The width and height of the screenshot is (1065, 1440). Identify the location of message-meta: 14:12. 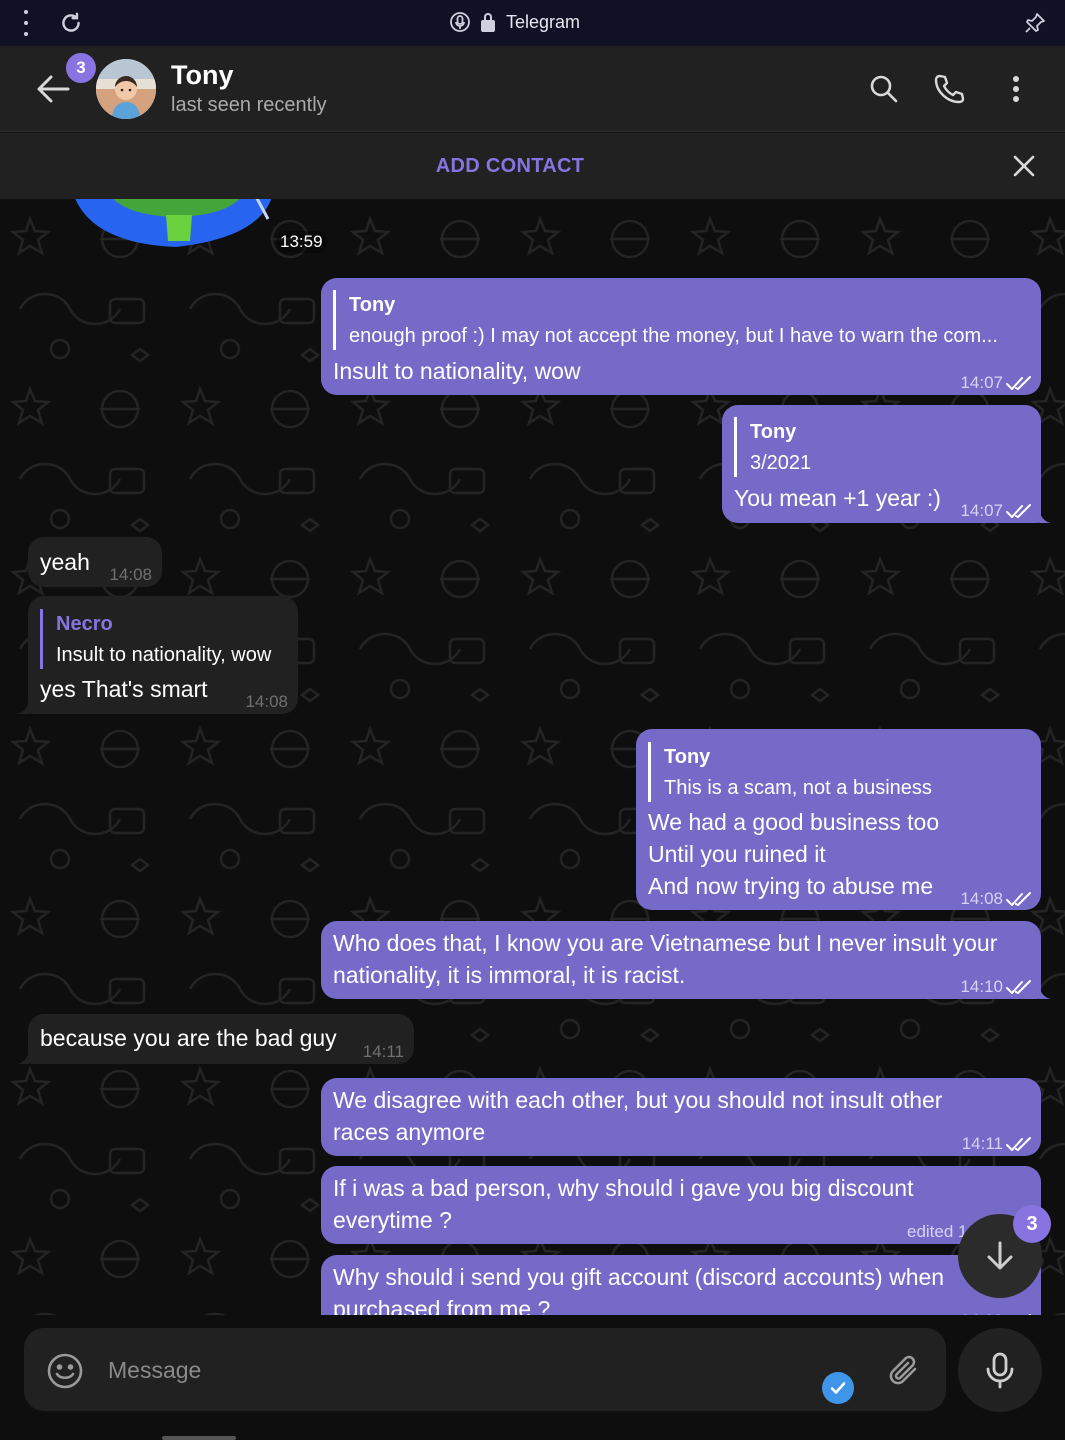
(996, 1310).